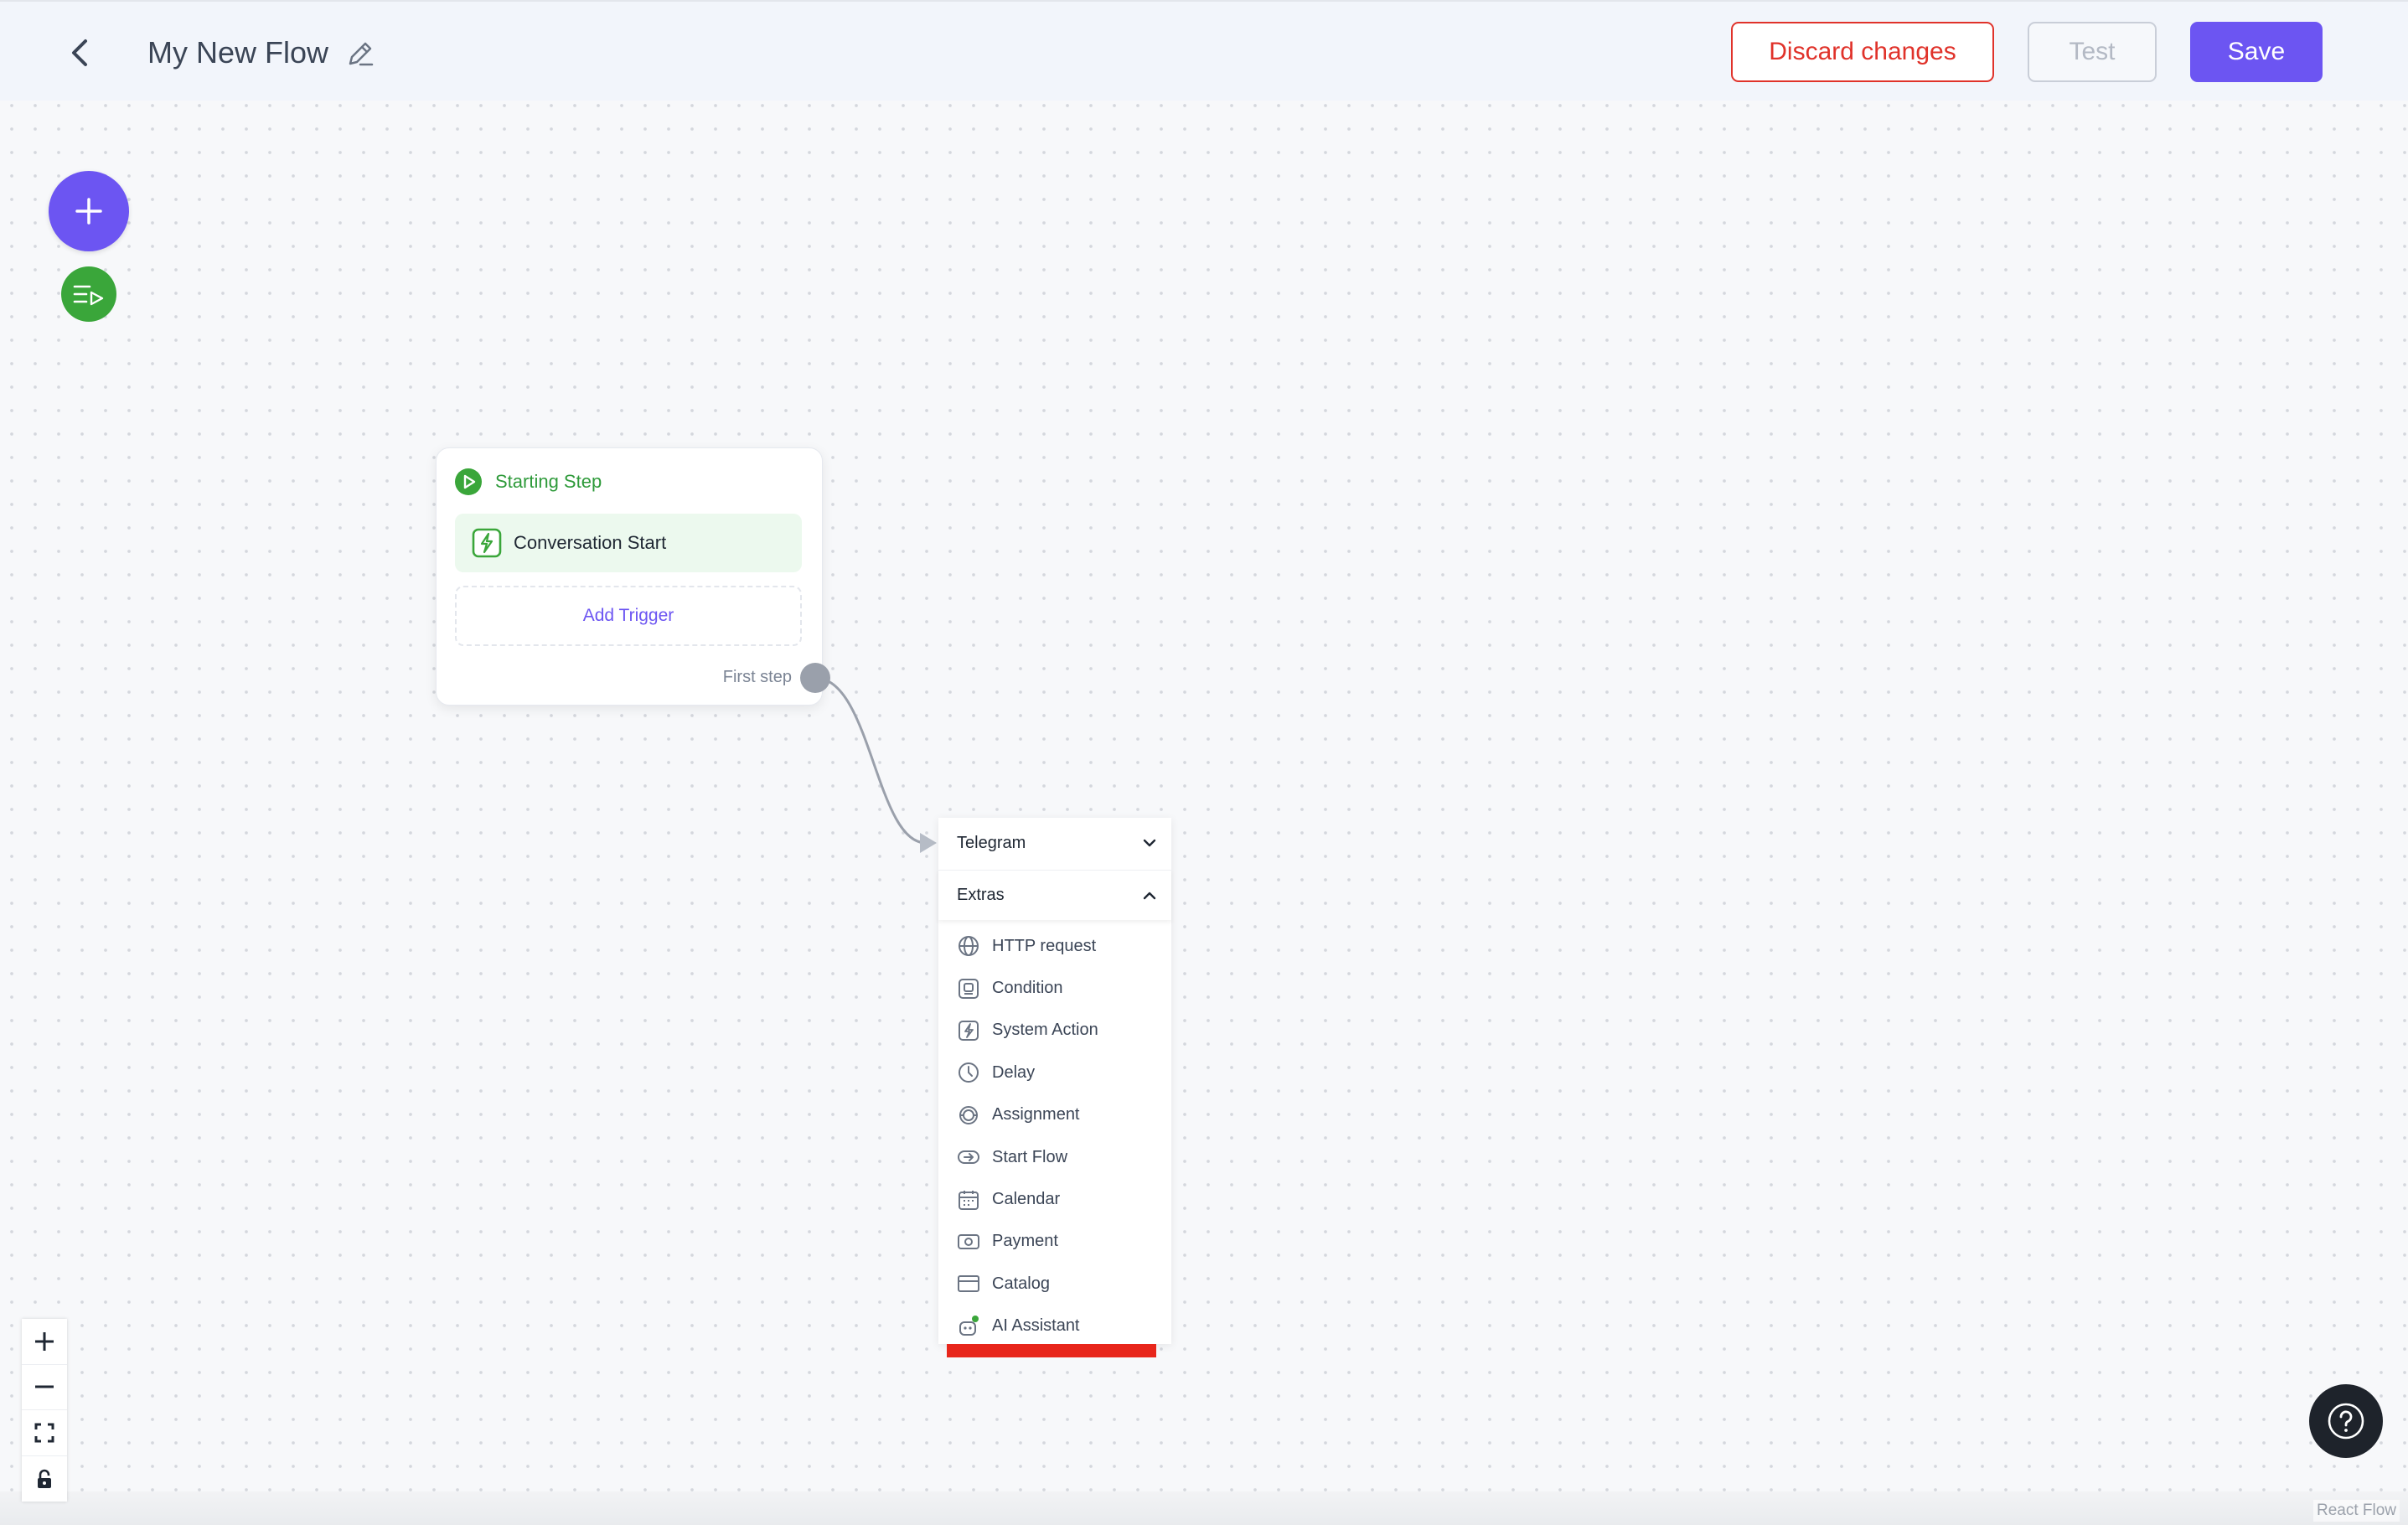  I want to click on help-button, so click(2346, 1421).